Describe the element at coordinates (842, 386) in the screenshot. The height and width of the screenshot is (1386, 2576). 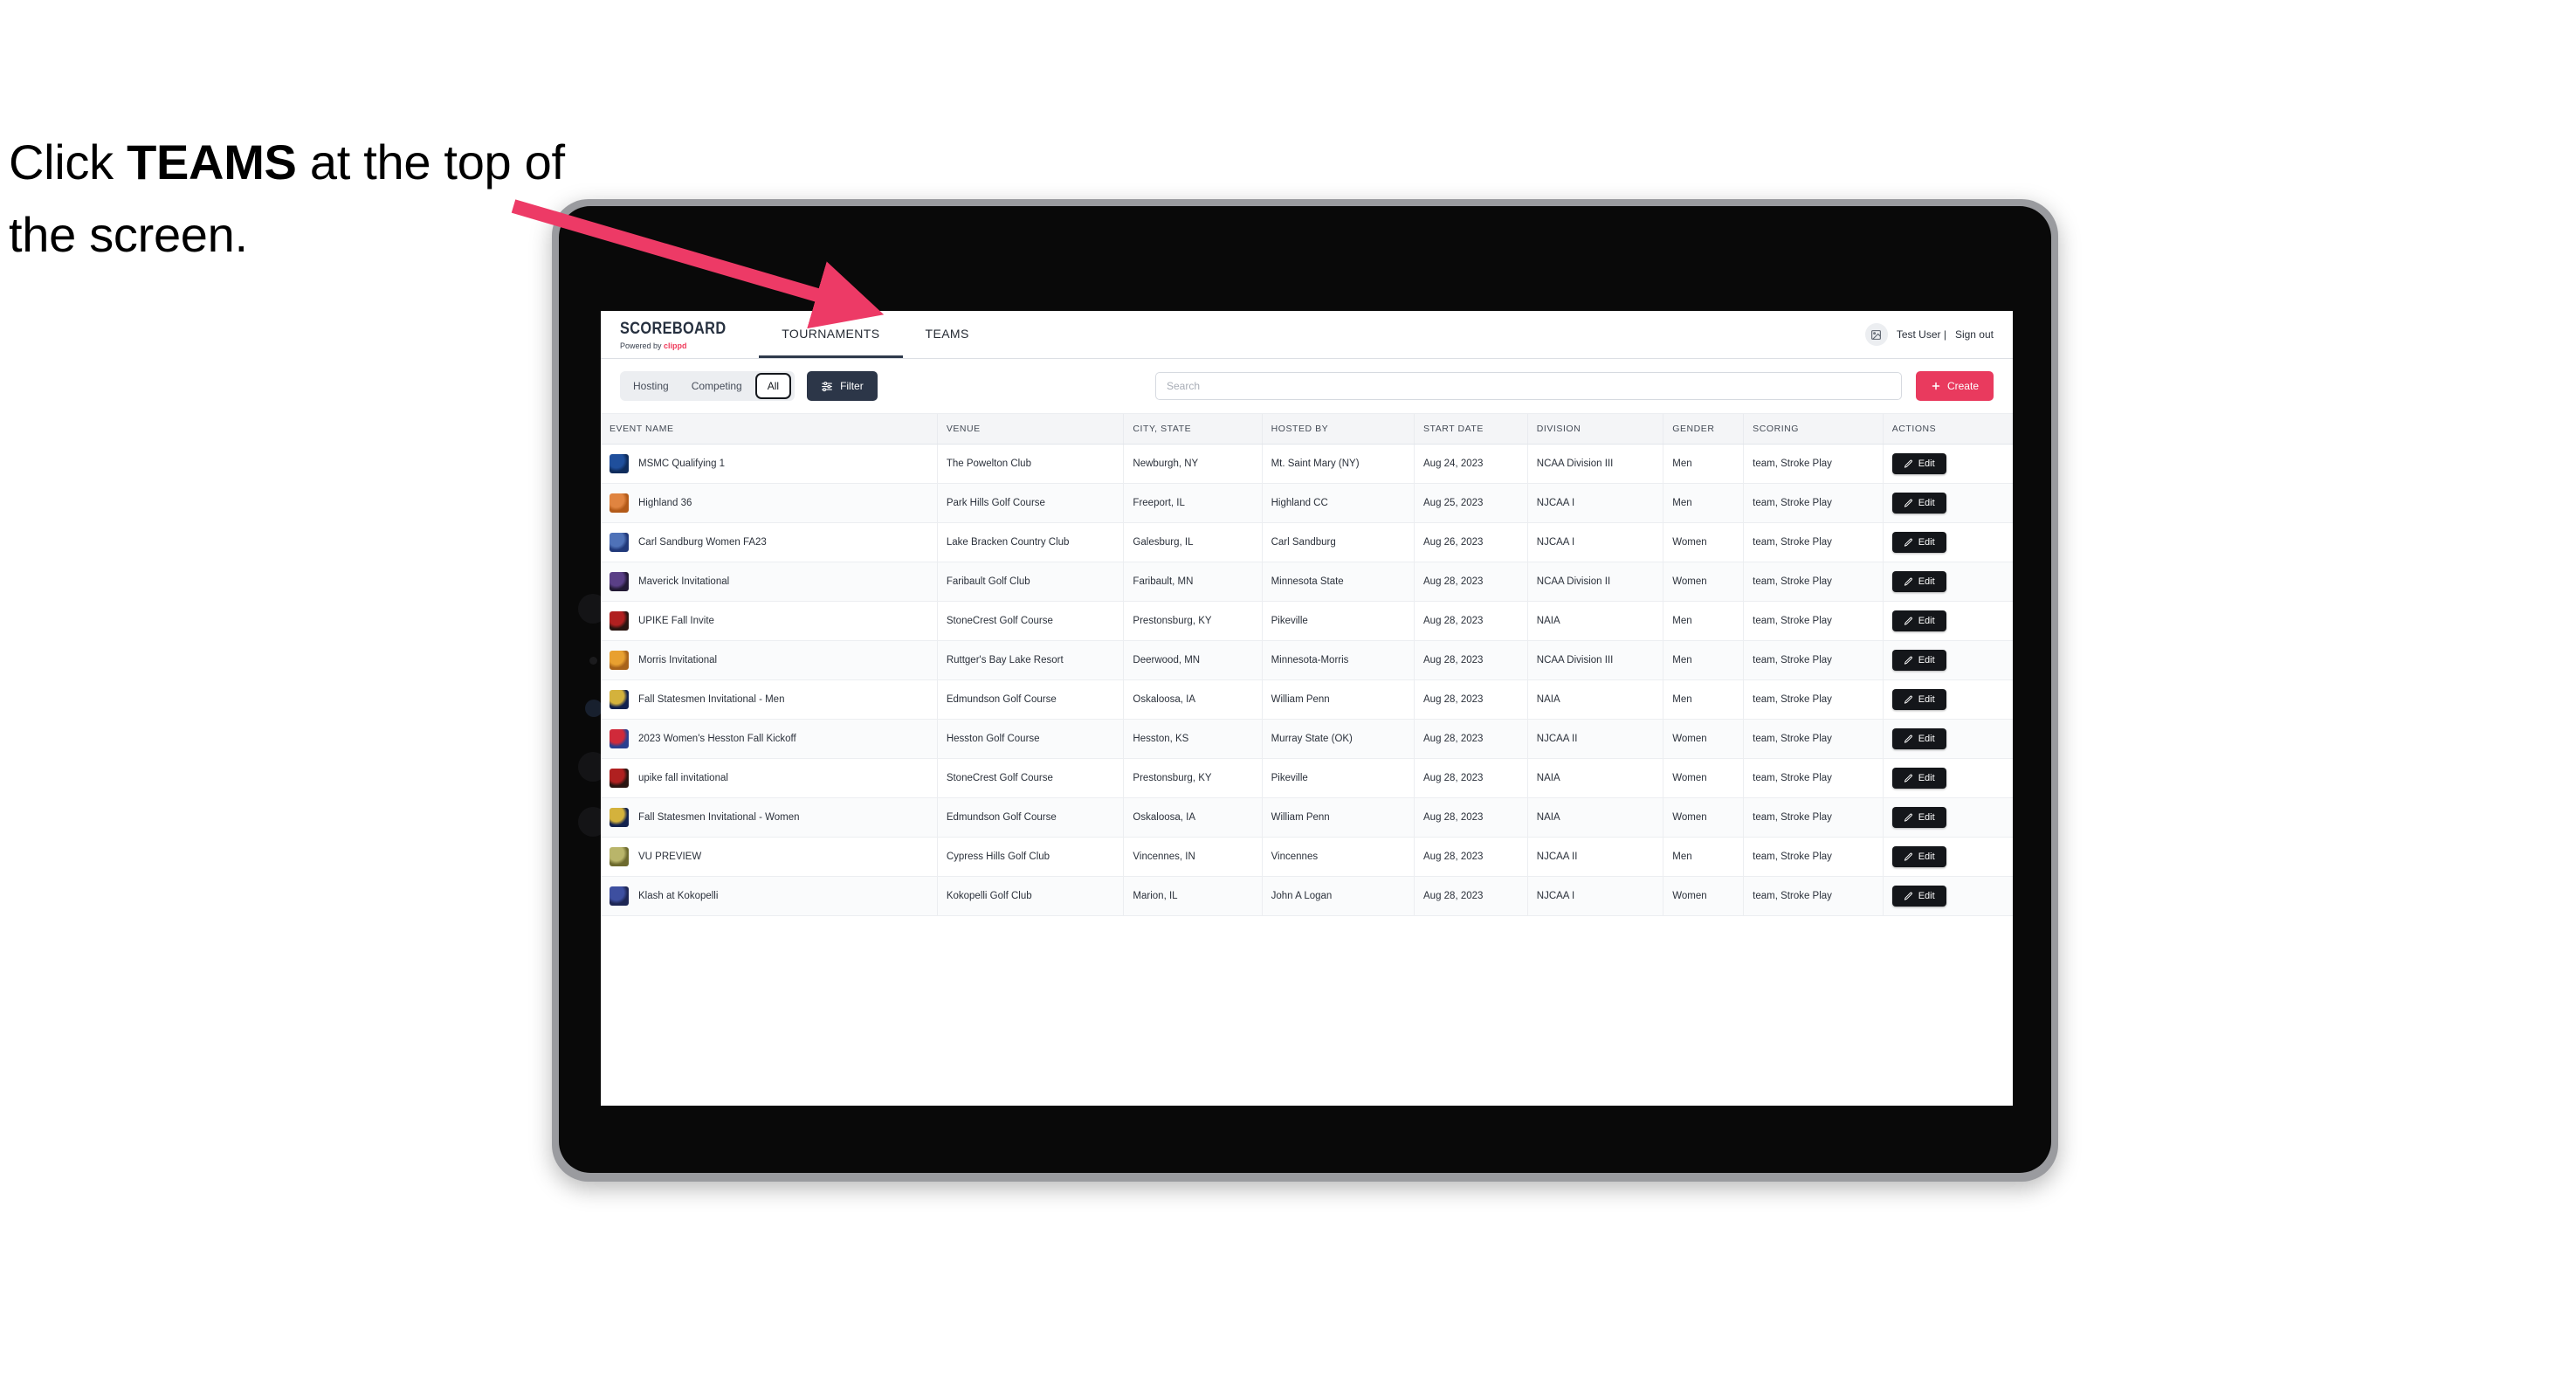
I see `filter-button: Filter` at that location.